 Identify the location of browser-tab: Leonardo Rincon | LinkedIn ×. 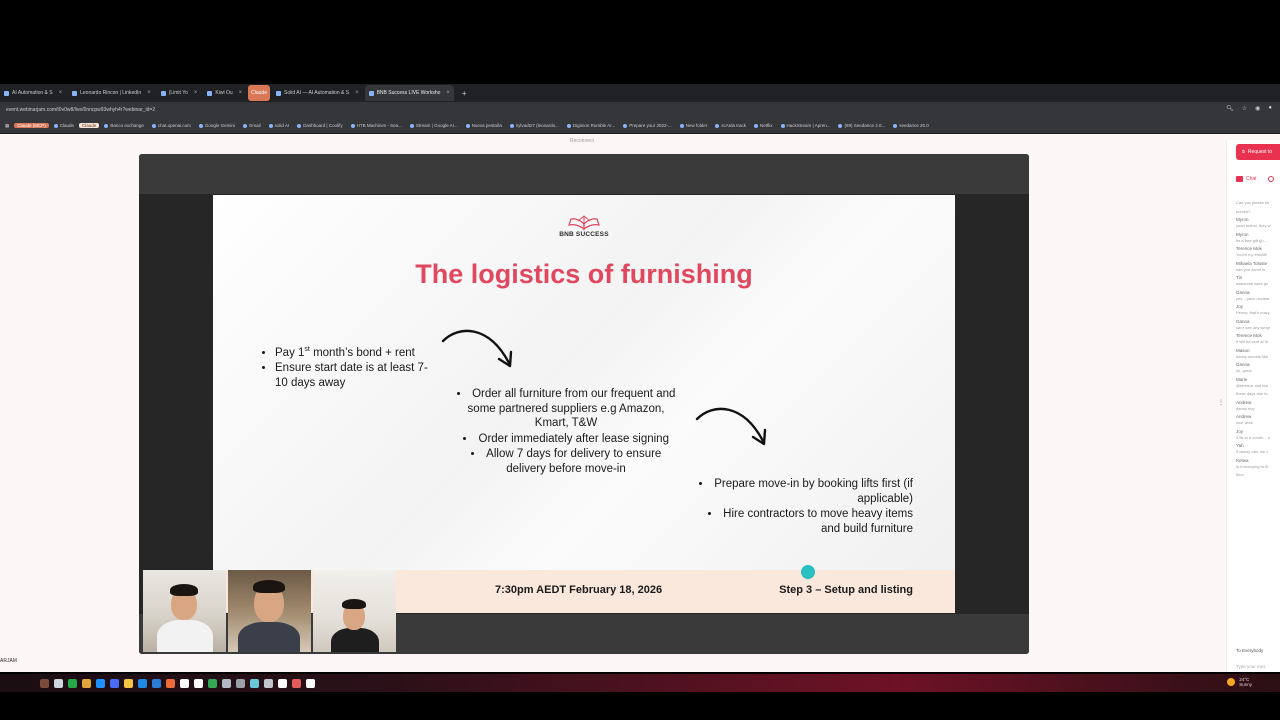
(111, 93).